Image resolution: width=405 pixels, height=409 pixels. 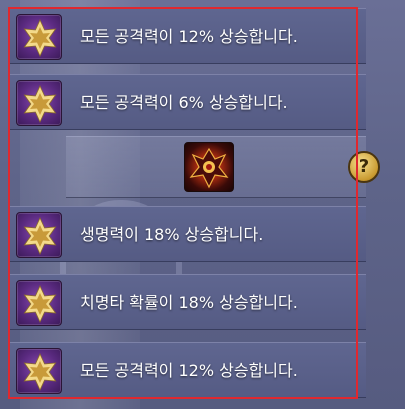 I want to click on effect-label: 모든 공격력이 6% 상승합니다., so click(x=184, y=102).